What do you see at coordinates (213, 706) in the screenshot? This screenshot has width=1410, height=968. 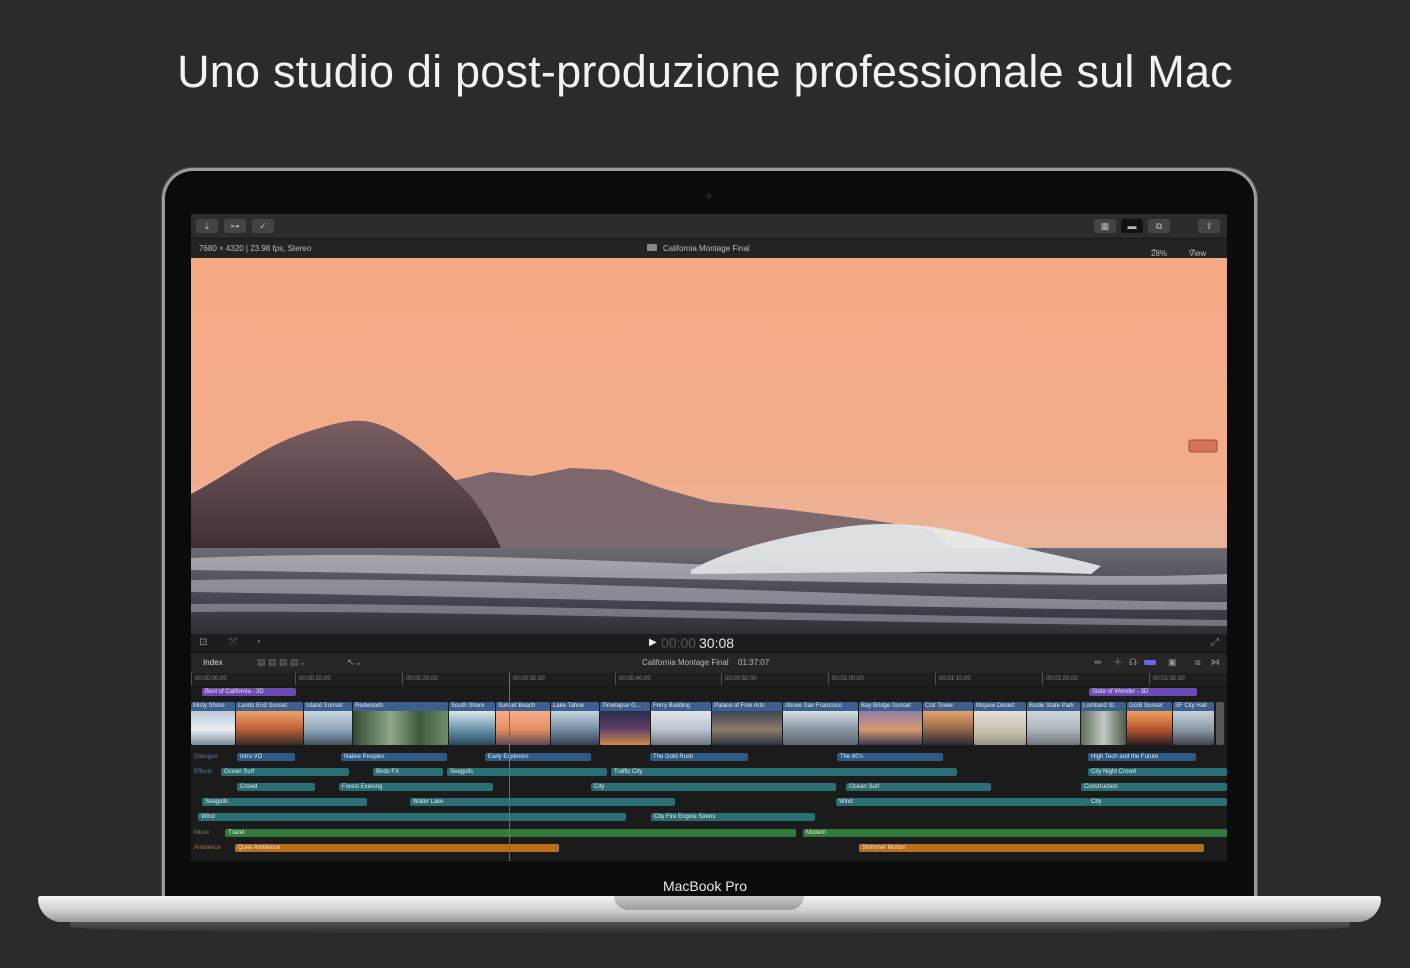 I see `clip-name: Misty Shore` at bounding box center [213, 706].